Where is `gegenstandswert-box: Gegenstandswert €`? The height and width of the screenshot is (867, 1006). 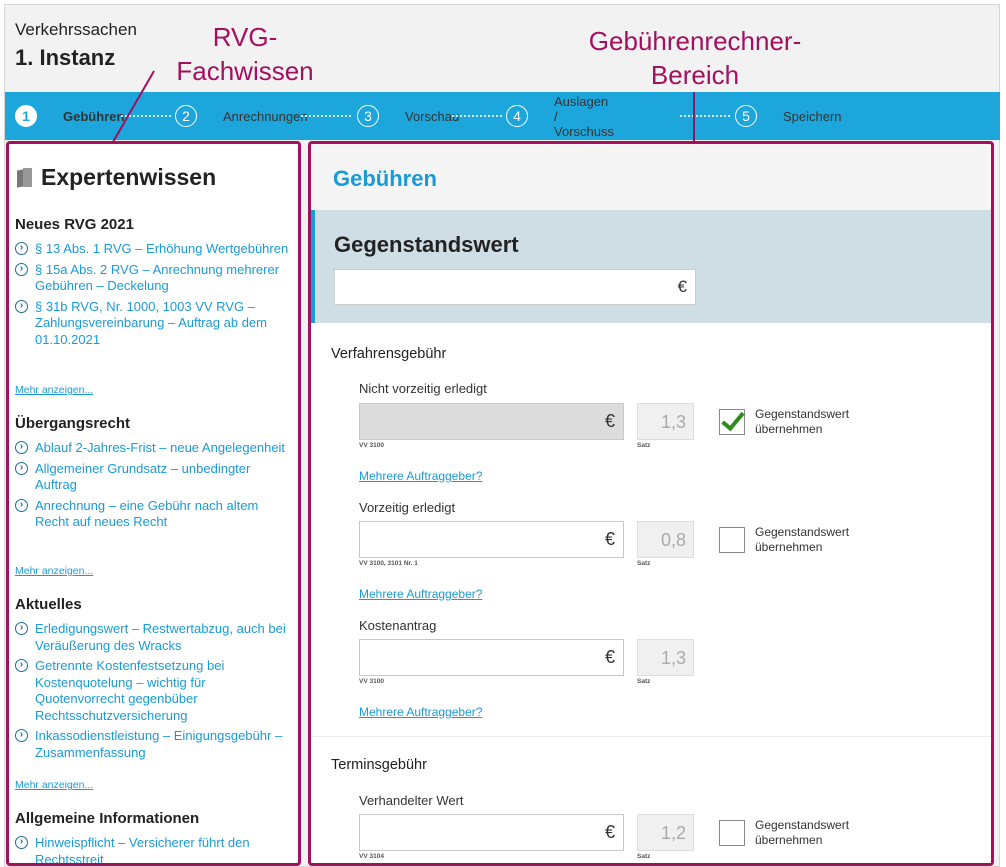 gegenstandswert-box: Gegenstandswert € is located at coordinates (651, 266).